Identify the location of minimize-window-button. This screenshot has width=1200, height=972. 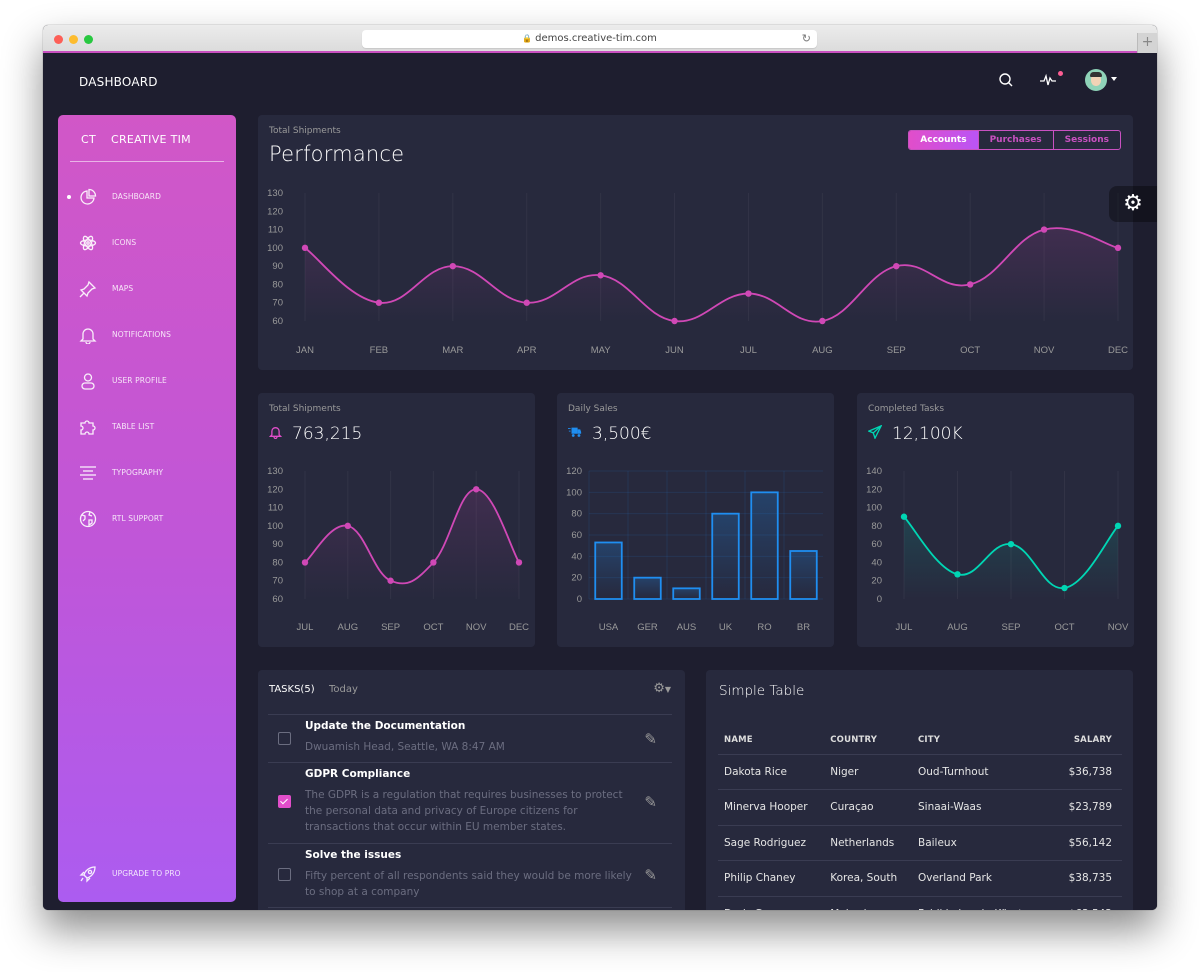
(73, 39).